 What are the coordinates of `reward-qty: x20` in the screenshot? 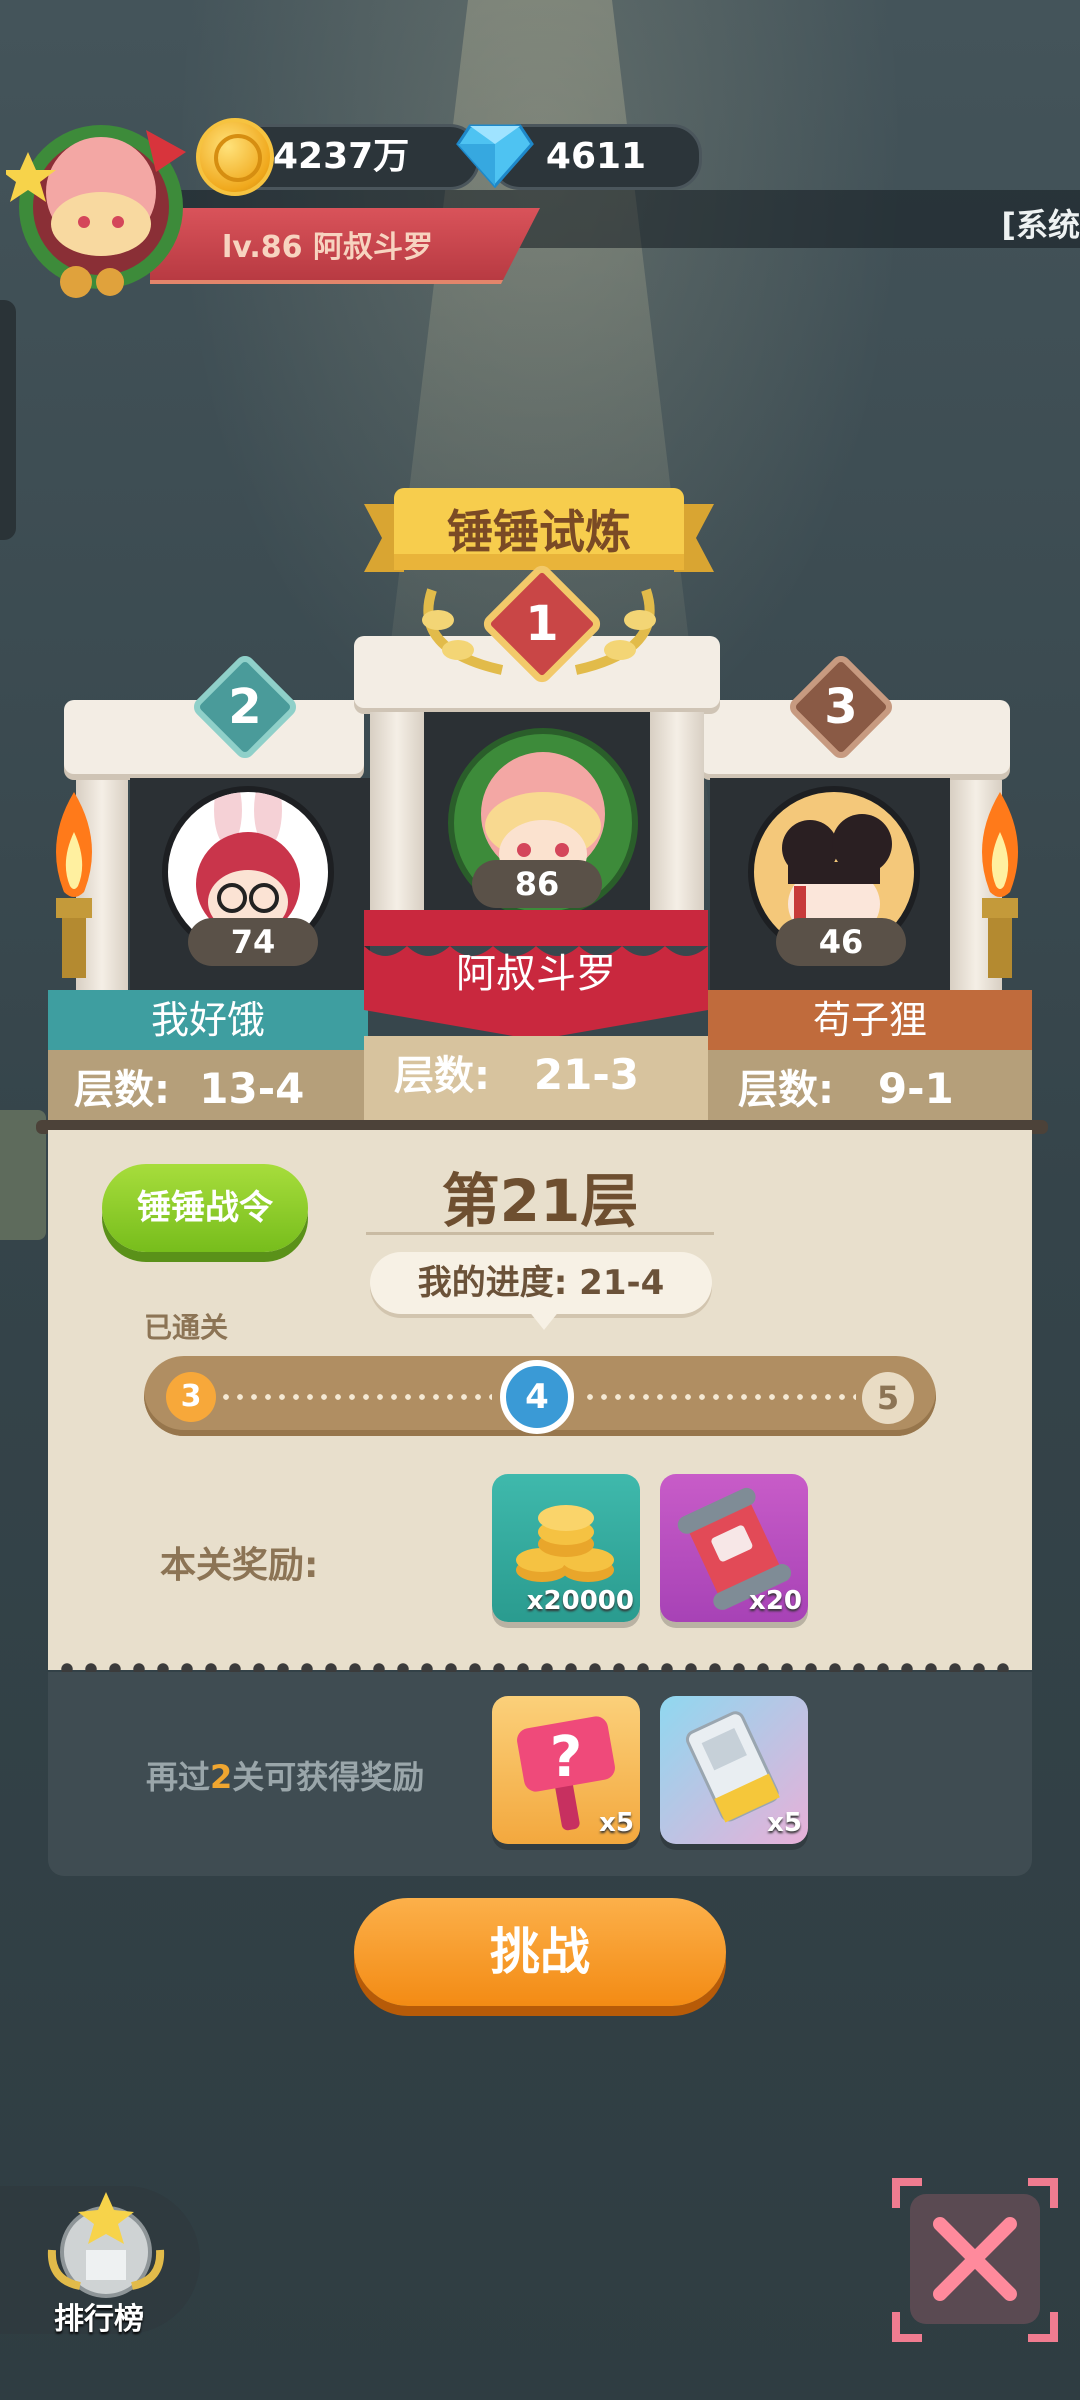 It's located at (775, 1601).